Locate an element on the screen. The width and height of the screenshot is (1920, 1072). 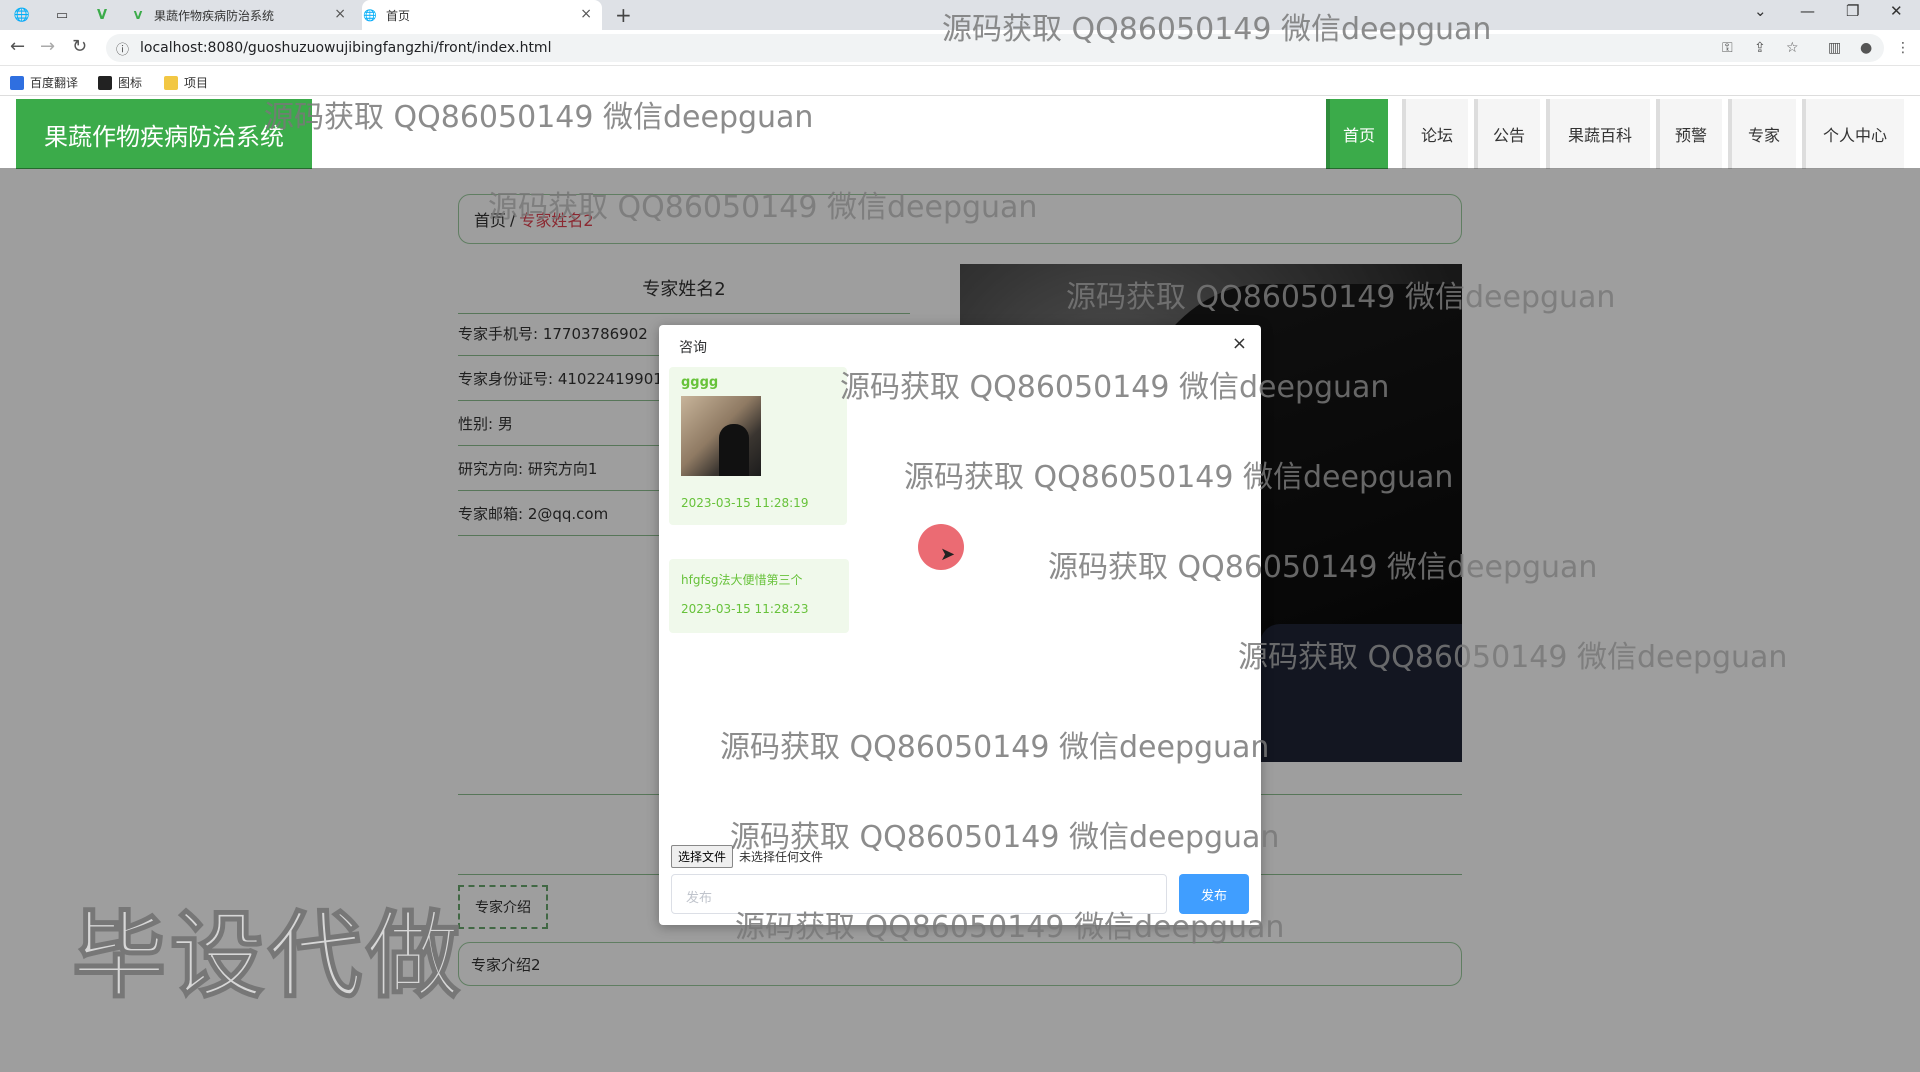
nav-expert: 专家 is located at coordinates (1762, 134).